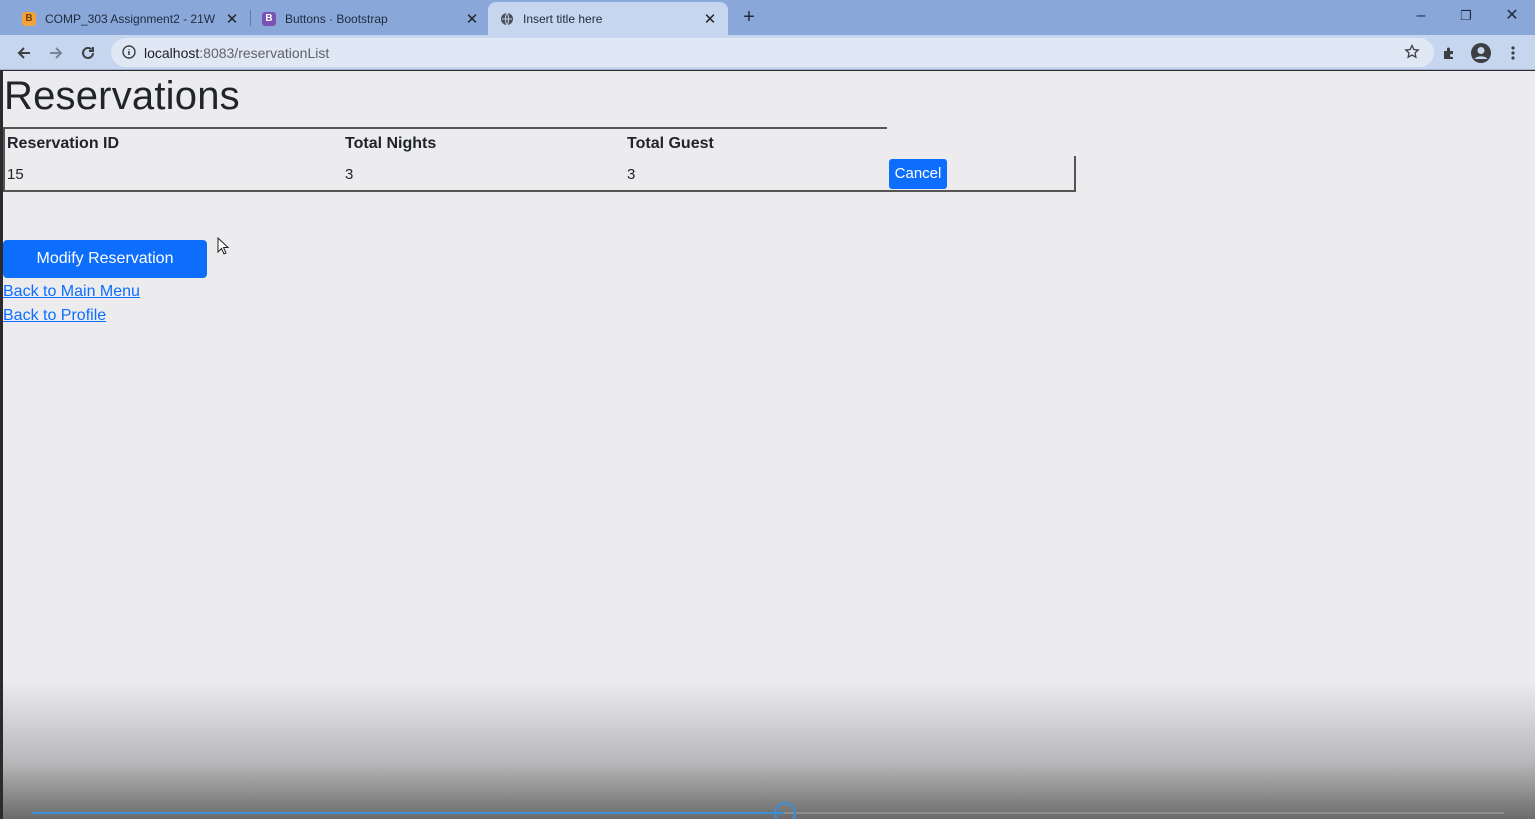 The image size is (1535, 819). I want to click on extensions-icon, so click(1449, 53).